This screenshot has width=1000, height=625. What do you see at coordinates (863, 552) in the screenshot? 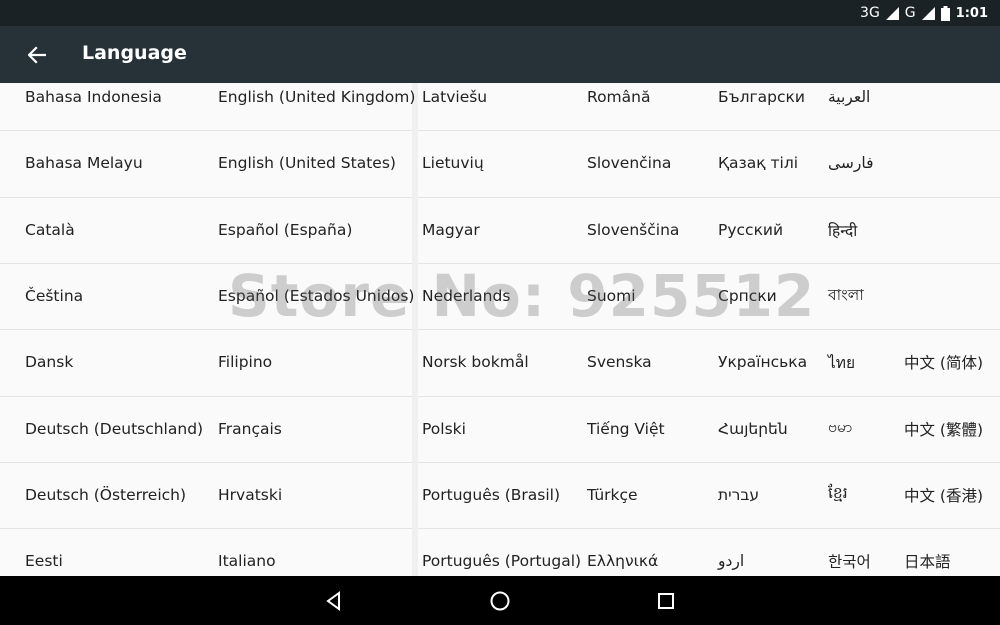
I see `language-option: 한국어` at bounding box center [863, 552].